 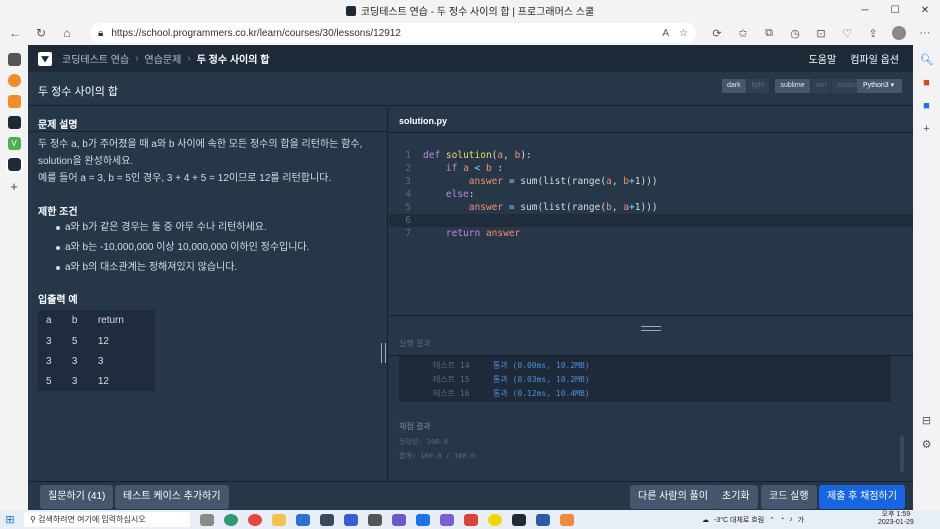 I want to click on code-line-current: 6, so click(x=651, y=220).